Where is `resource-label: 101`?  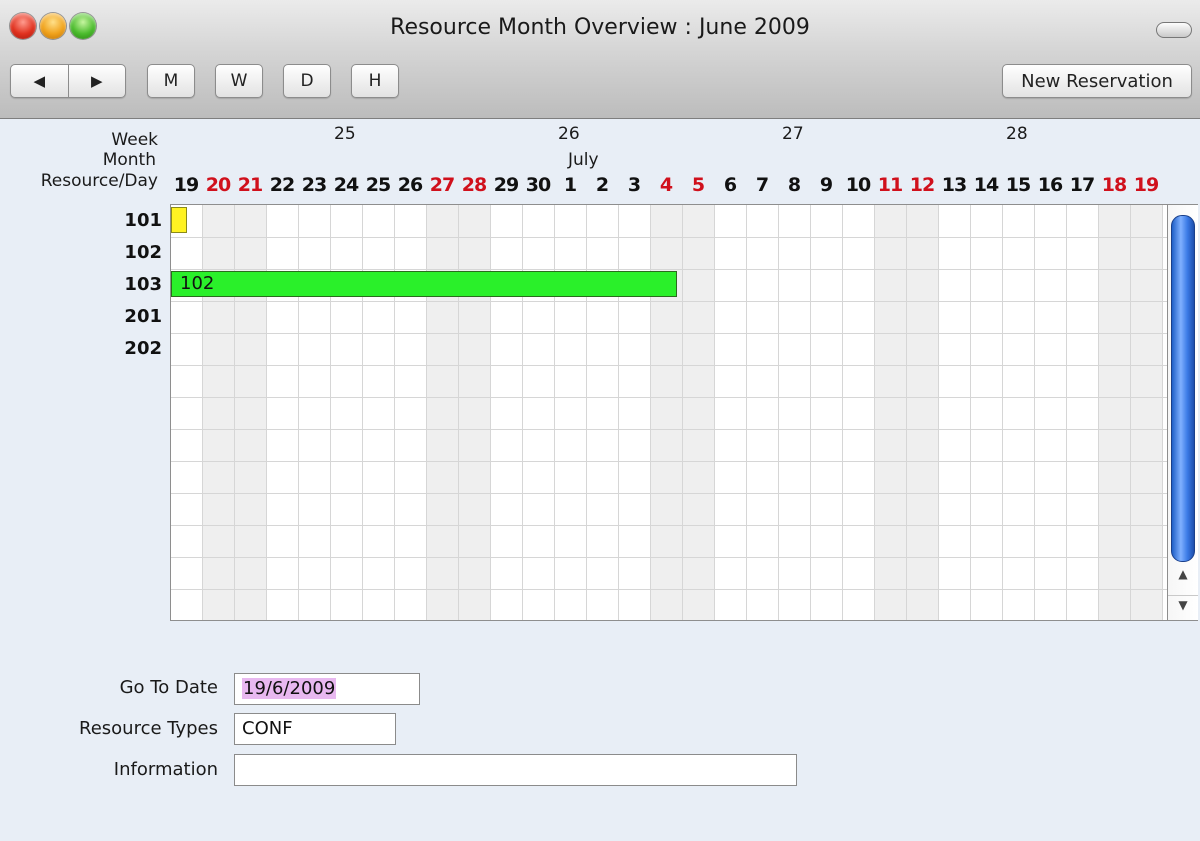
resource-label: 101 is located at coordinates (121, 220).